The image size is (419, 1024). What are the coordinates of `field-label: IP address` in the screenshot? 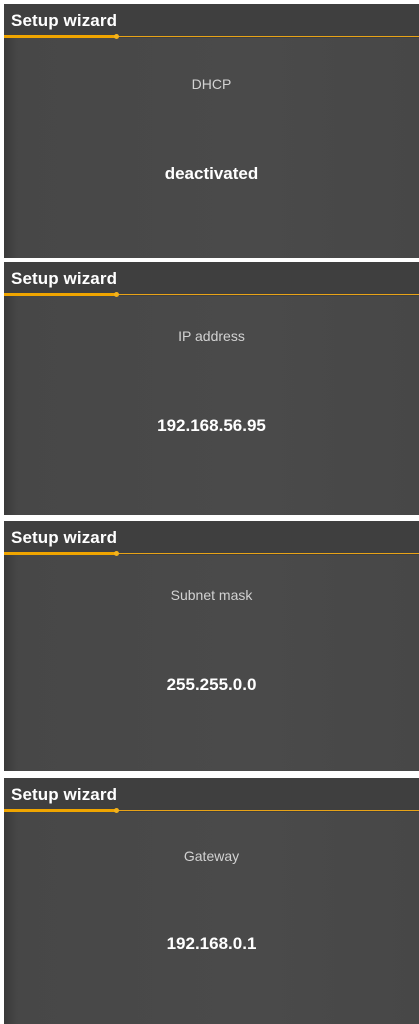 It's located at (211, 336).